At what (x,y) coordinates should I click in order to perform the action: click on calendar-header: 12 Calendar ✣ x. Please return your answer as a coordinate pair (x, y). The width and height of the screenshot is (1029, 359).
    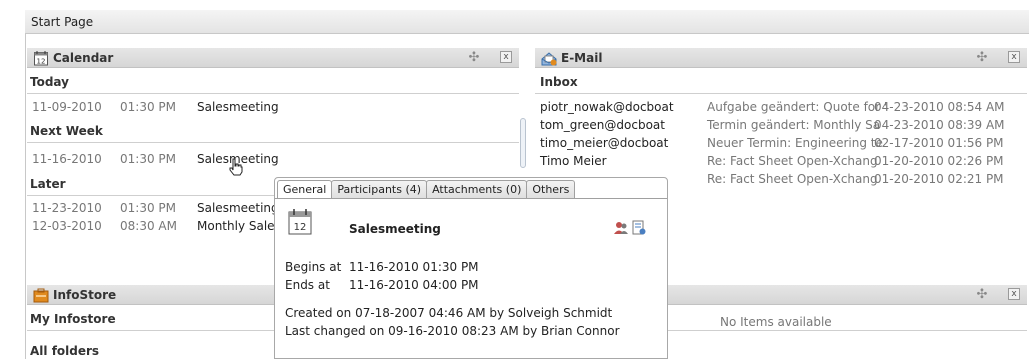
    Looking at the image, I should click on (273, 58).